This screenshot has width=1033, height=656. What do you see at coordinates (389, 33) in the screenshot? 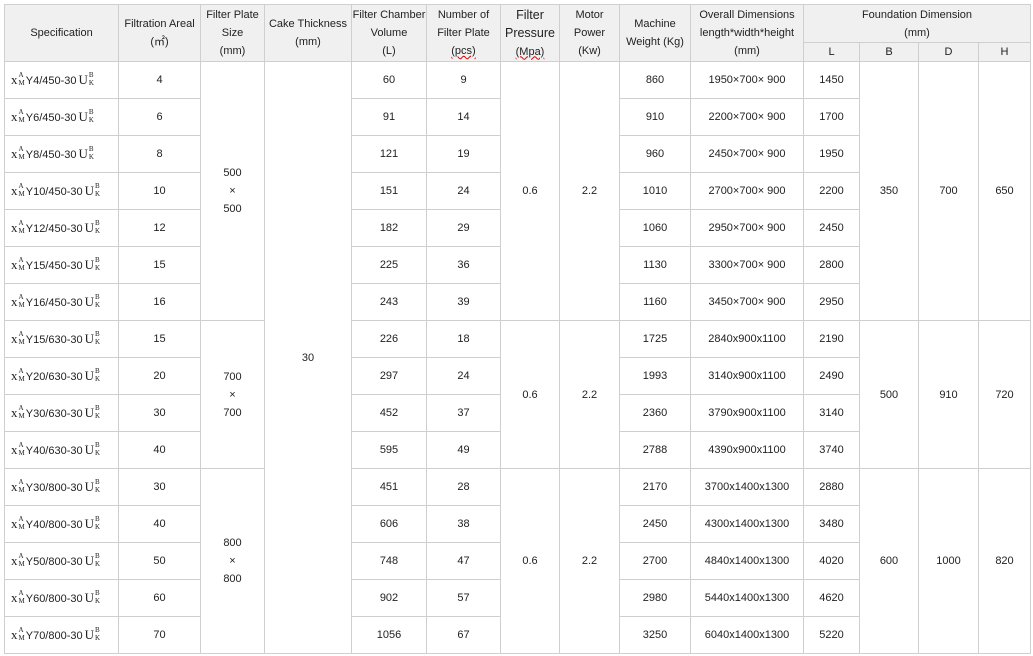
I see `header-chamber-volume: Filter Chamber Volume (L)` at bounding box center [389, 33].